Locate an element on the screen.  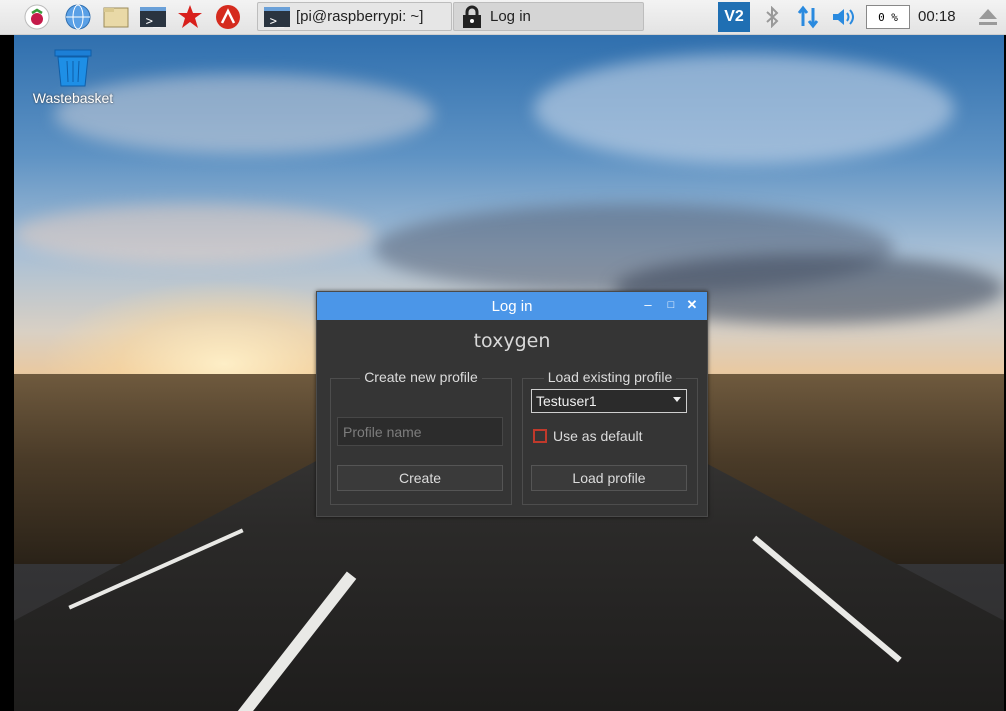
vnc-tray-icon: V2 is located at coordinates (734, 17).